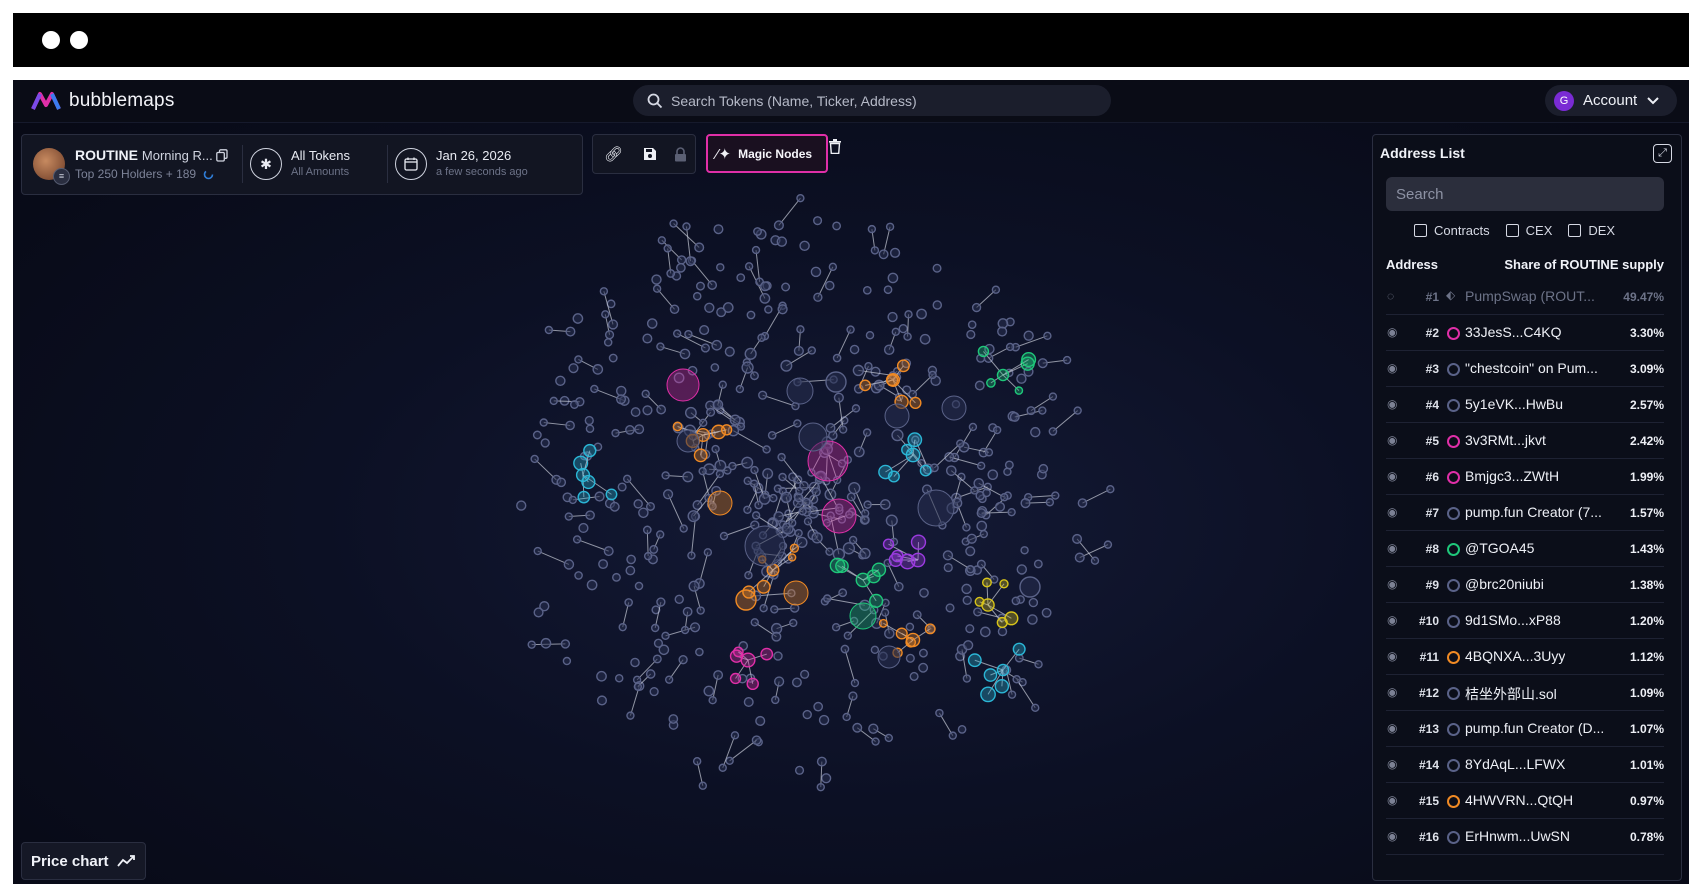 Image resolution: width=1700 pixels, height=893 pixels. What do you see at coordinates (1575, 230) in the screenshot?
I see `checkbox` at bounding box center [1575, 230].